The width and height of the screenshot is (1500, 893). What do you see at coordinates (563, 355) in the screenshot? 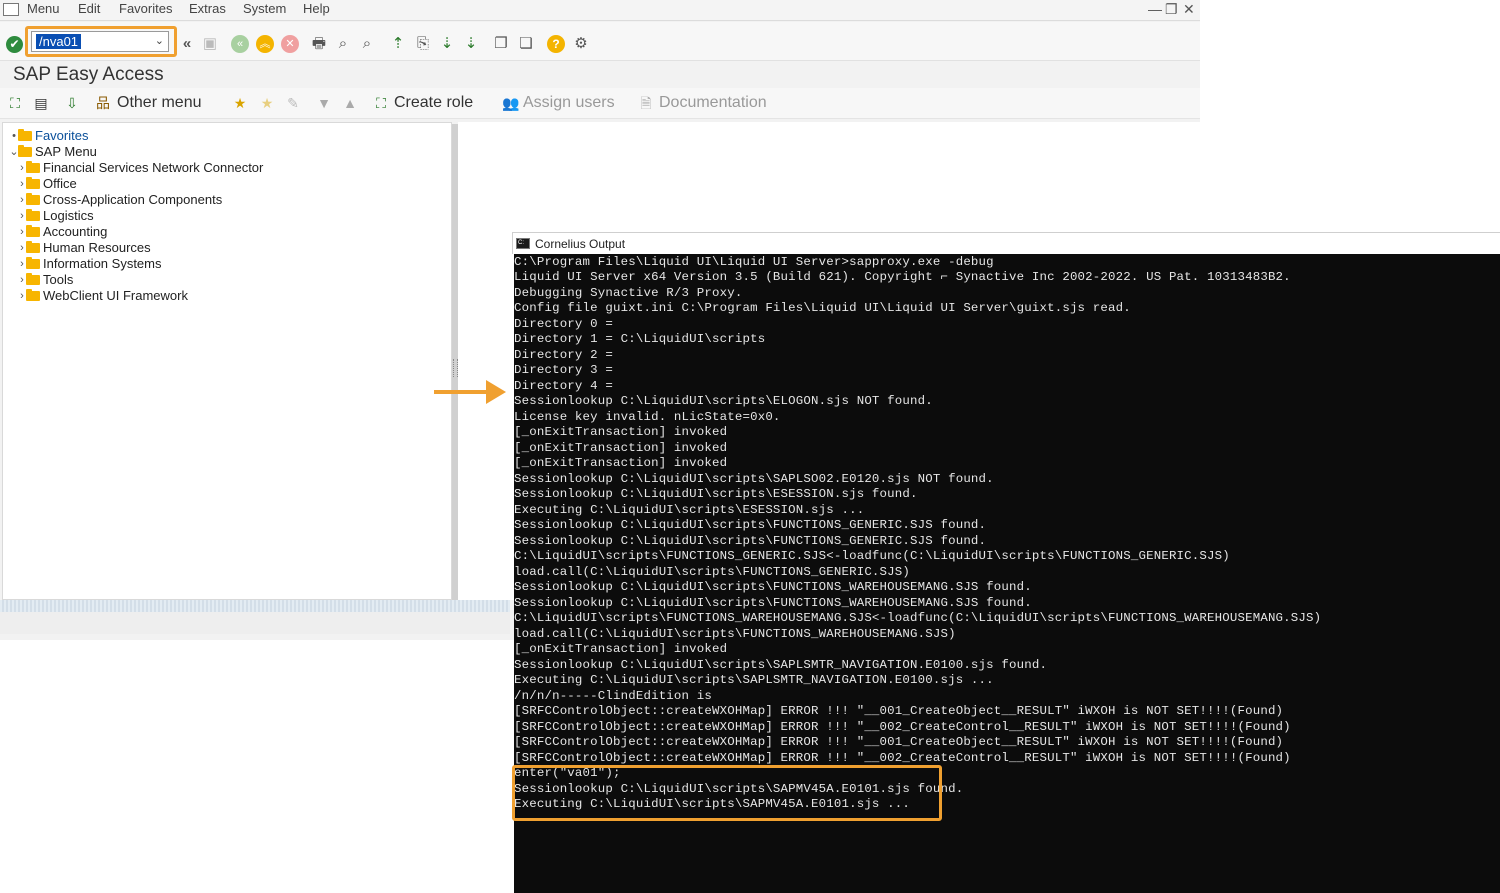
I see `console-line: Directory 2 =` at bounding box center [563, 355].